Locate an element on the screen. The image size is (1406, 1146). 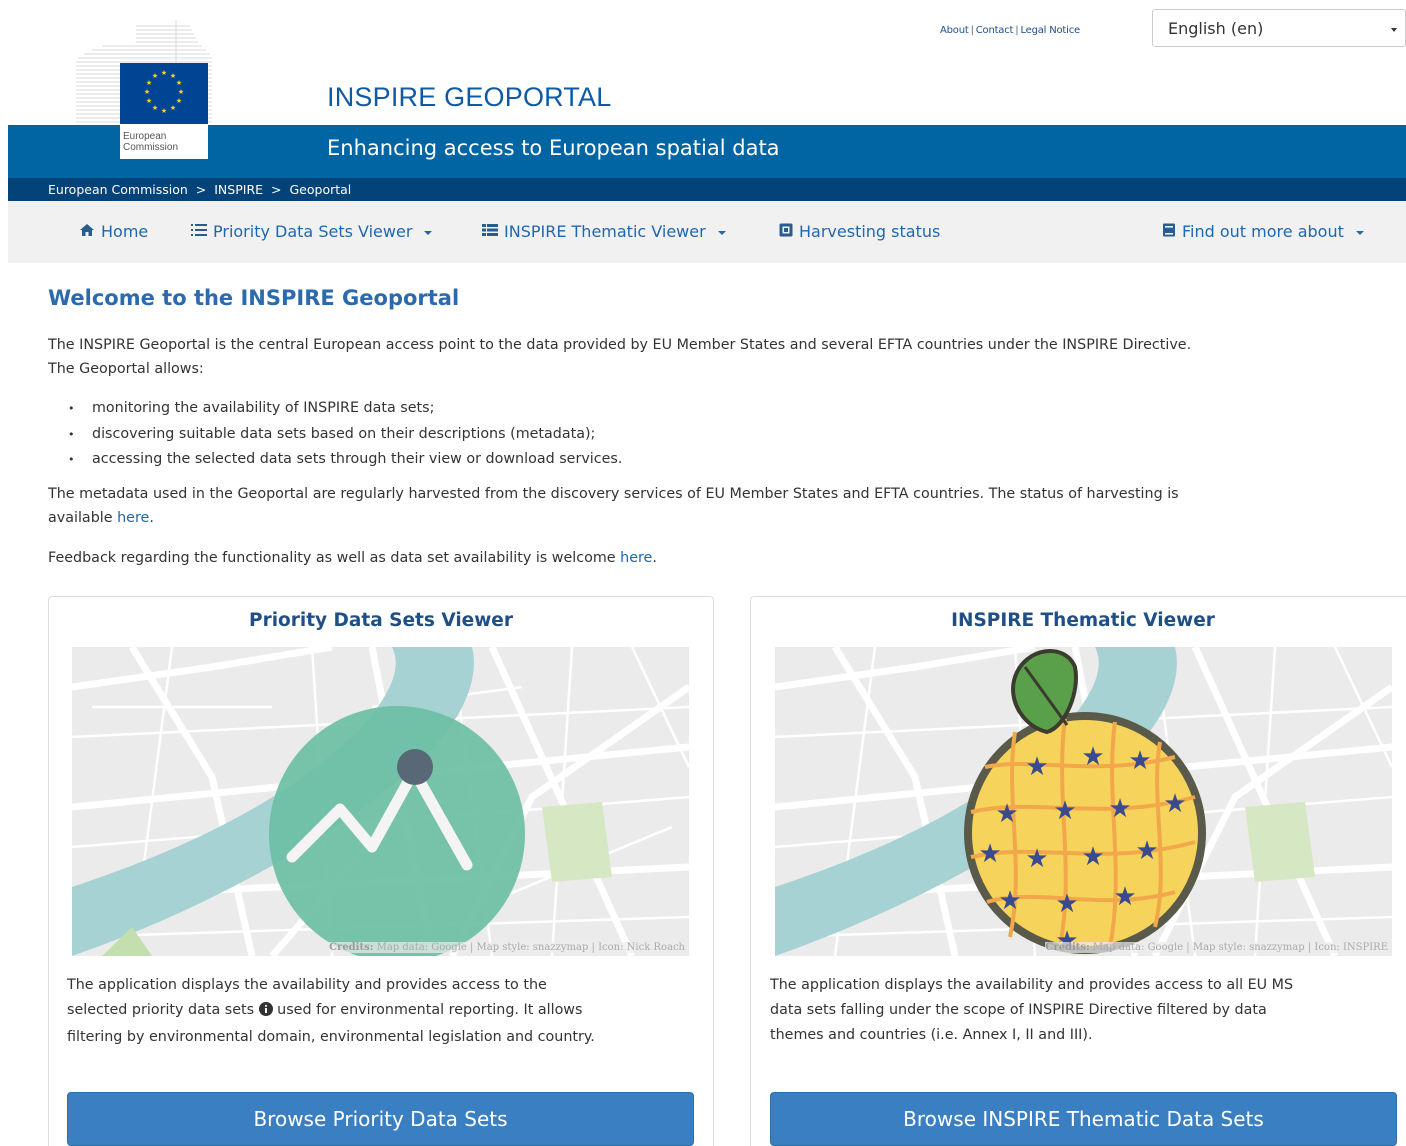
svg-text: Commission is located at coordinates (150, 147).